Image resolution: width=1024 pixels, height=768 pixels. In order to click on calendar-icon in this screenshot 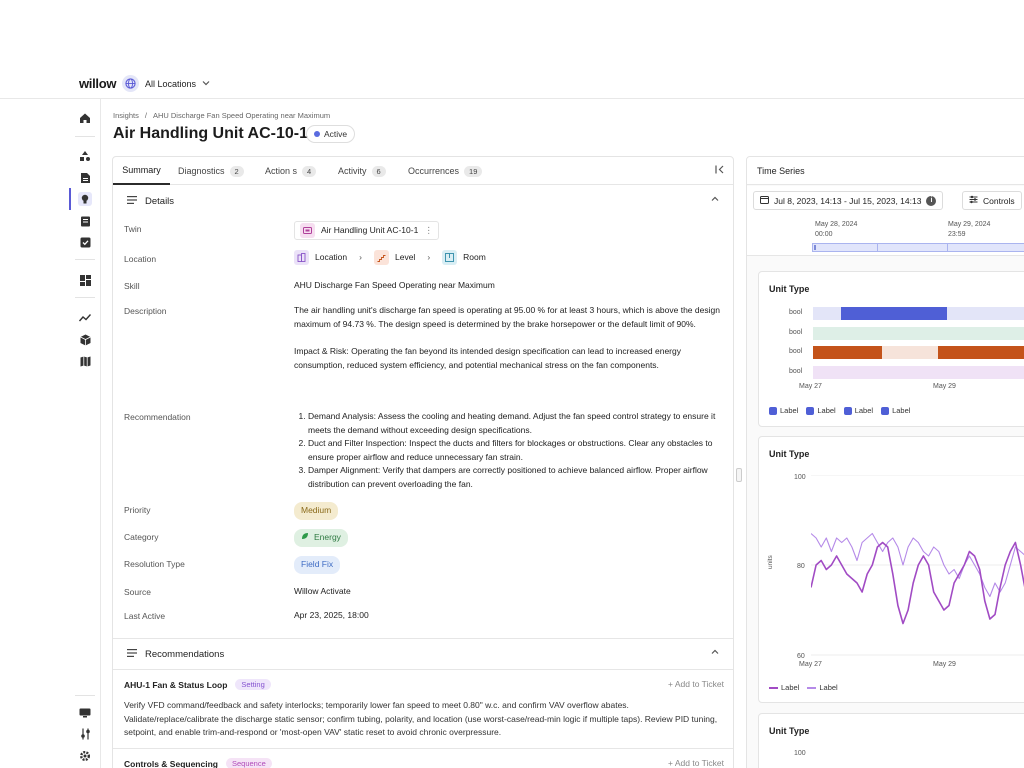, I will do `click(764, 200)`.